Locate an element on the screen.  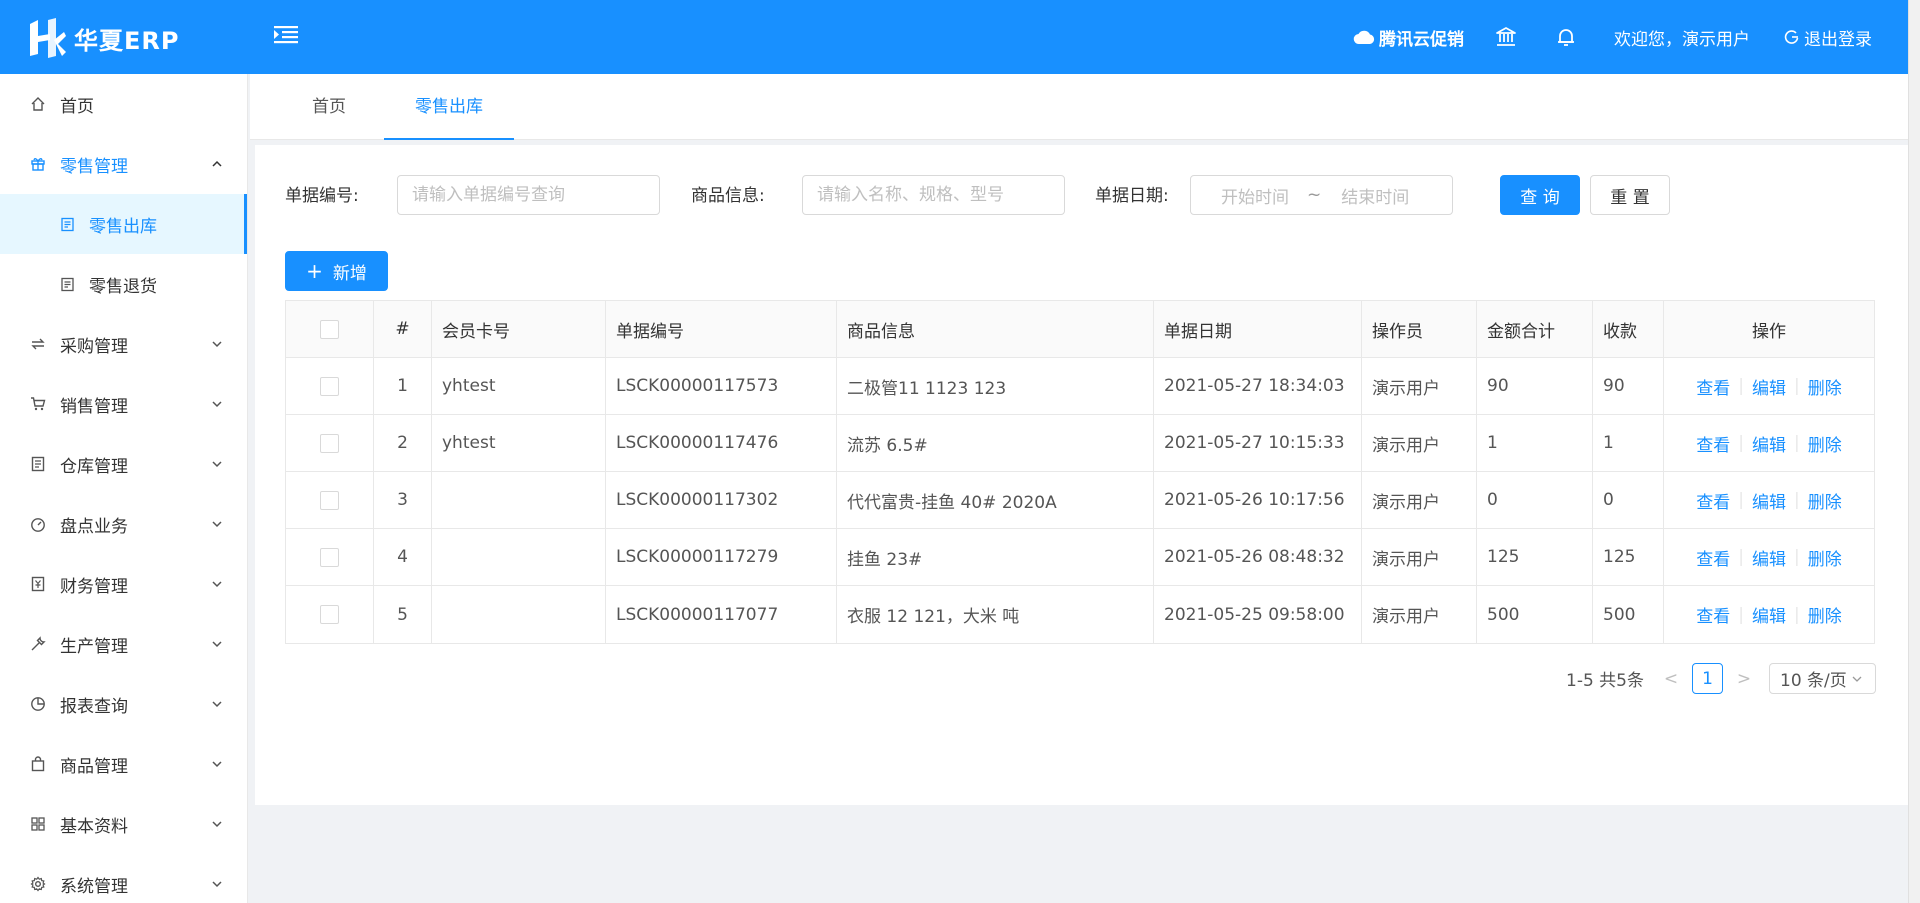
member-card: yhtest is located at coordinates (519, 386).